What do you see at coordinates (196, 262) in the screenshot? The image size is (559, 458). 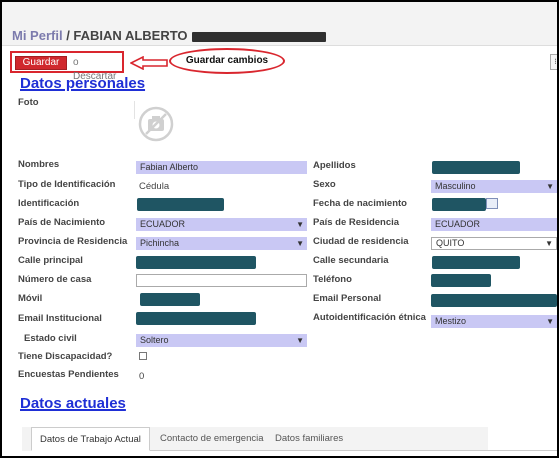 I see `calle-principal-redacted` at bounding box center [196, 262].